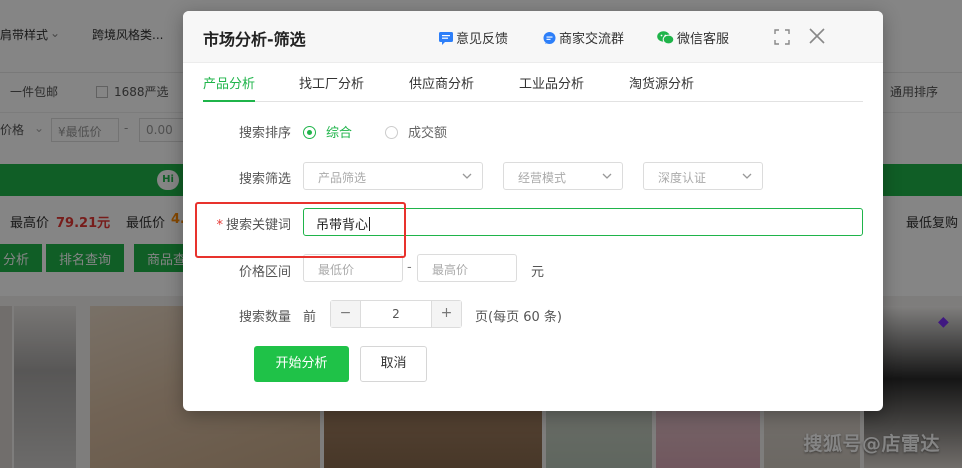 The height and width of the screenshot is (468, 962). Describe the element at coordinates (264, 317) in the screenshot. I see `count-label: 搜索数量` at that location.